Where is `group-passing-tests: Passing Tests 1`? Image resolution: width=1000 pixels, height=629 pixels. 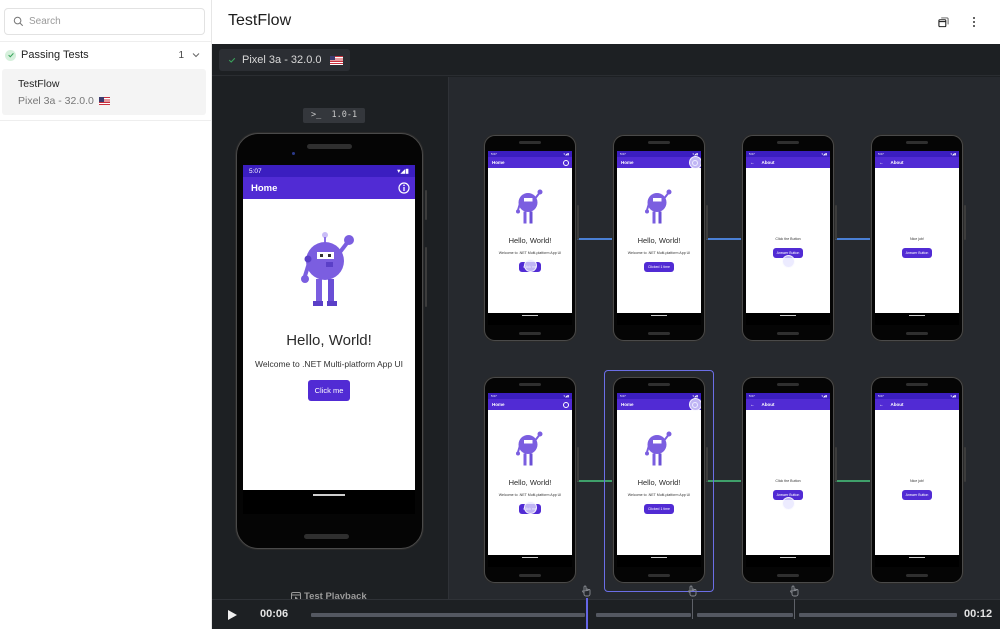 group-passing-tests: Passing Tests 1 is located at coordinates (105, 55).